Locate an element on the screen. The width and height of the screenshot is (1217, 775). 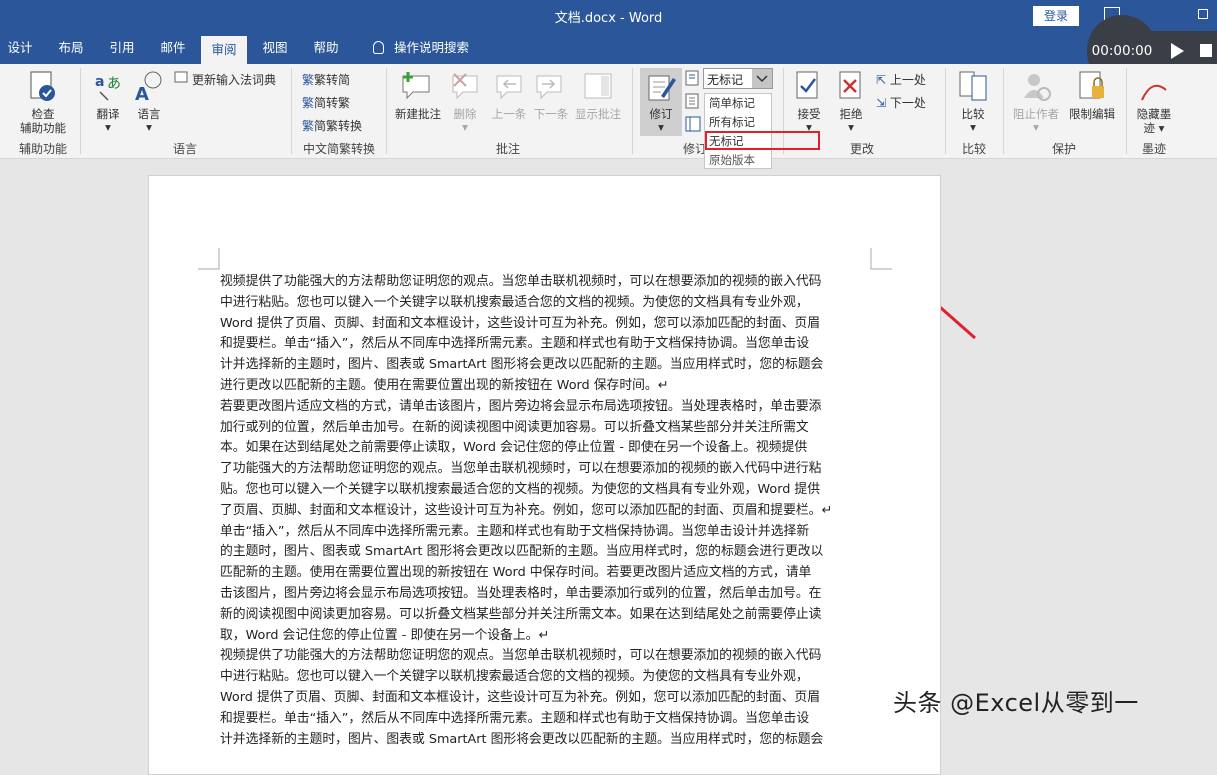
tab-mailings: 邮件 is located at coordinates (173, 48).